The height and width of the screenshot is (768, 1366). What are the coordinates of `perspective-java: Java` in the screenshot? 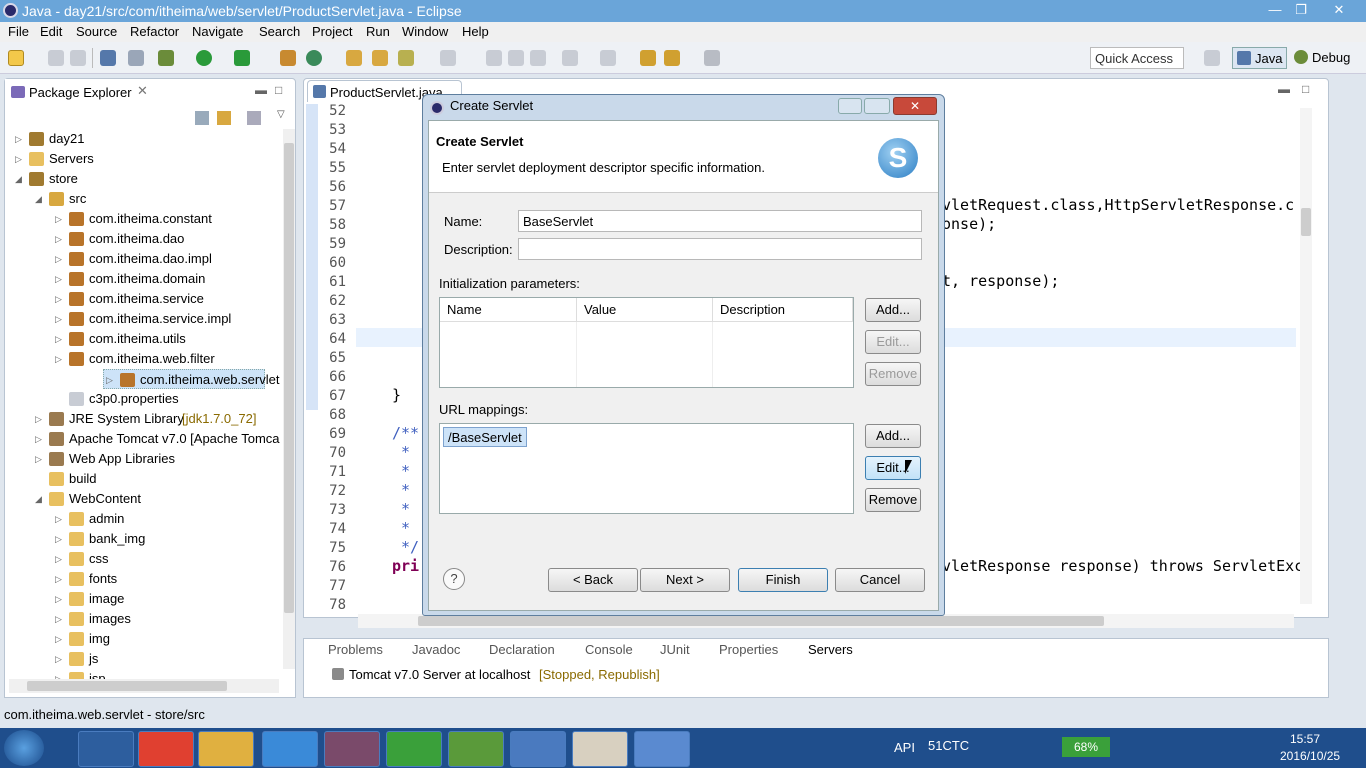 It's located at (1259, 58).